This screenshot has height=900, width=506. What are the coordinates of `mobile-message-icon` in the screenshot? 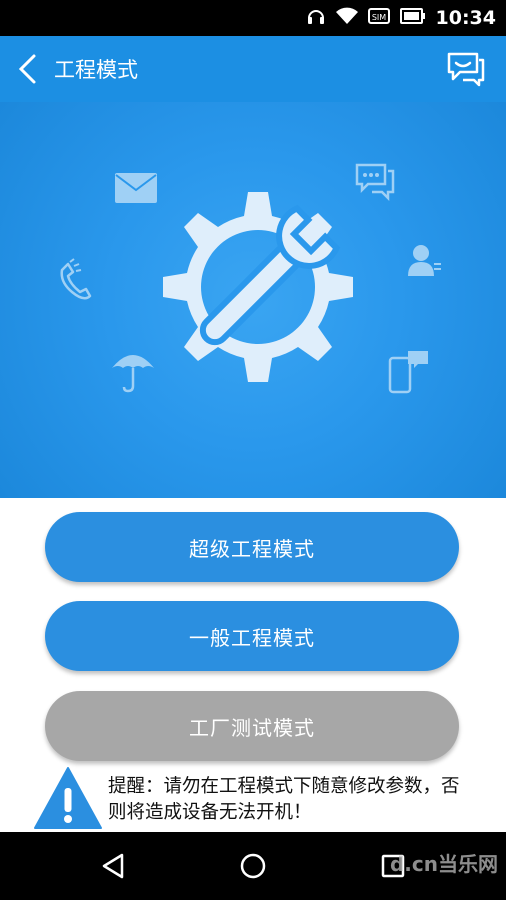 It's located at (408, 372).